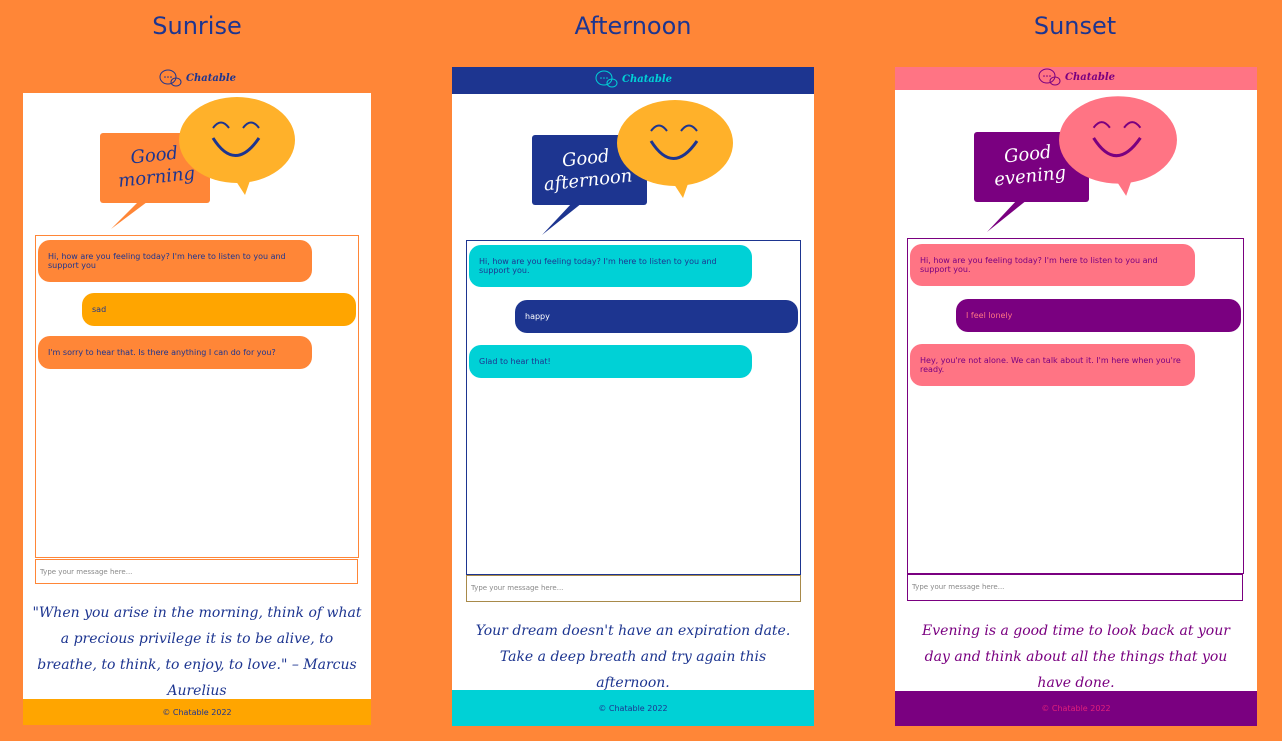 This screenshot has width=1282, height=741. I want to click on user-message: happy, so click(656, 316).